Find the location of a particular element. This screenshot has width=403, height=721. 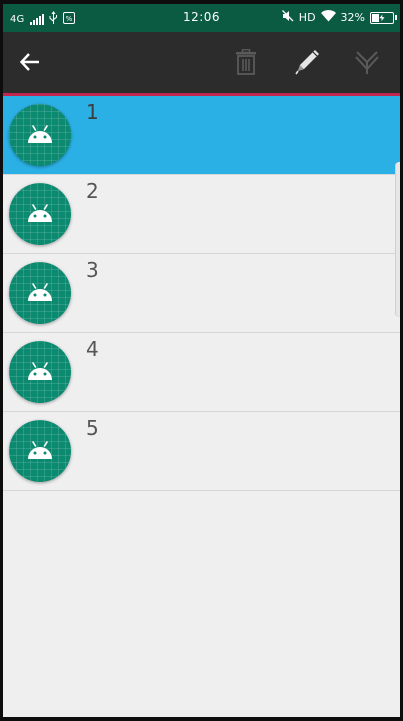

select-all-button is located at coordinates (367, 62).